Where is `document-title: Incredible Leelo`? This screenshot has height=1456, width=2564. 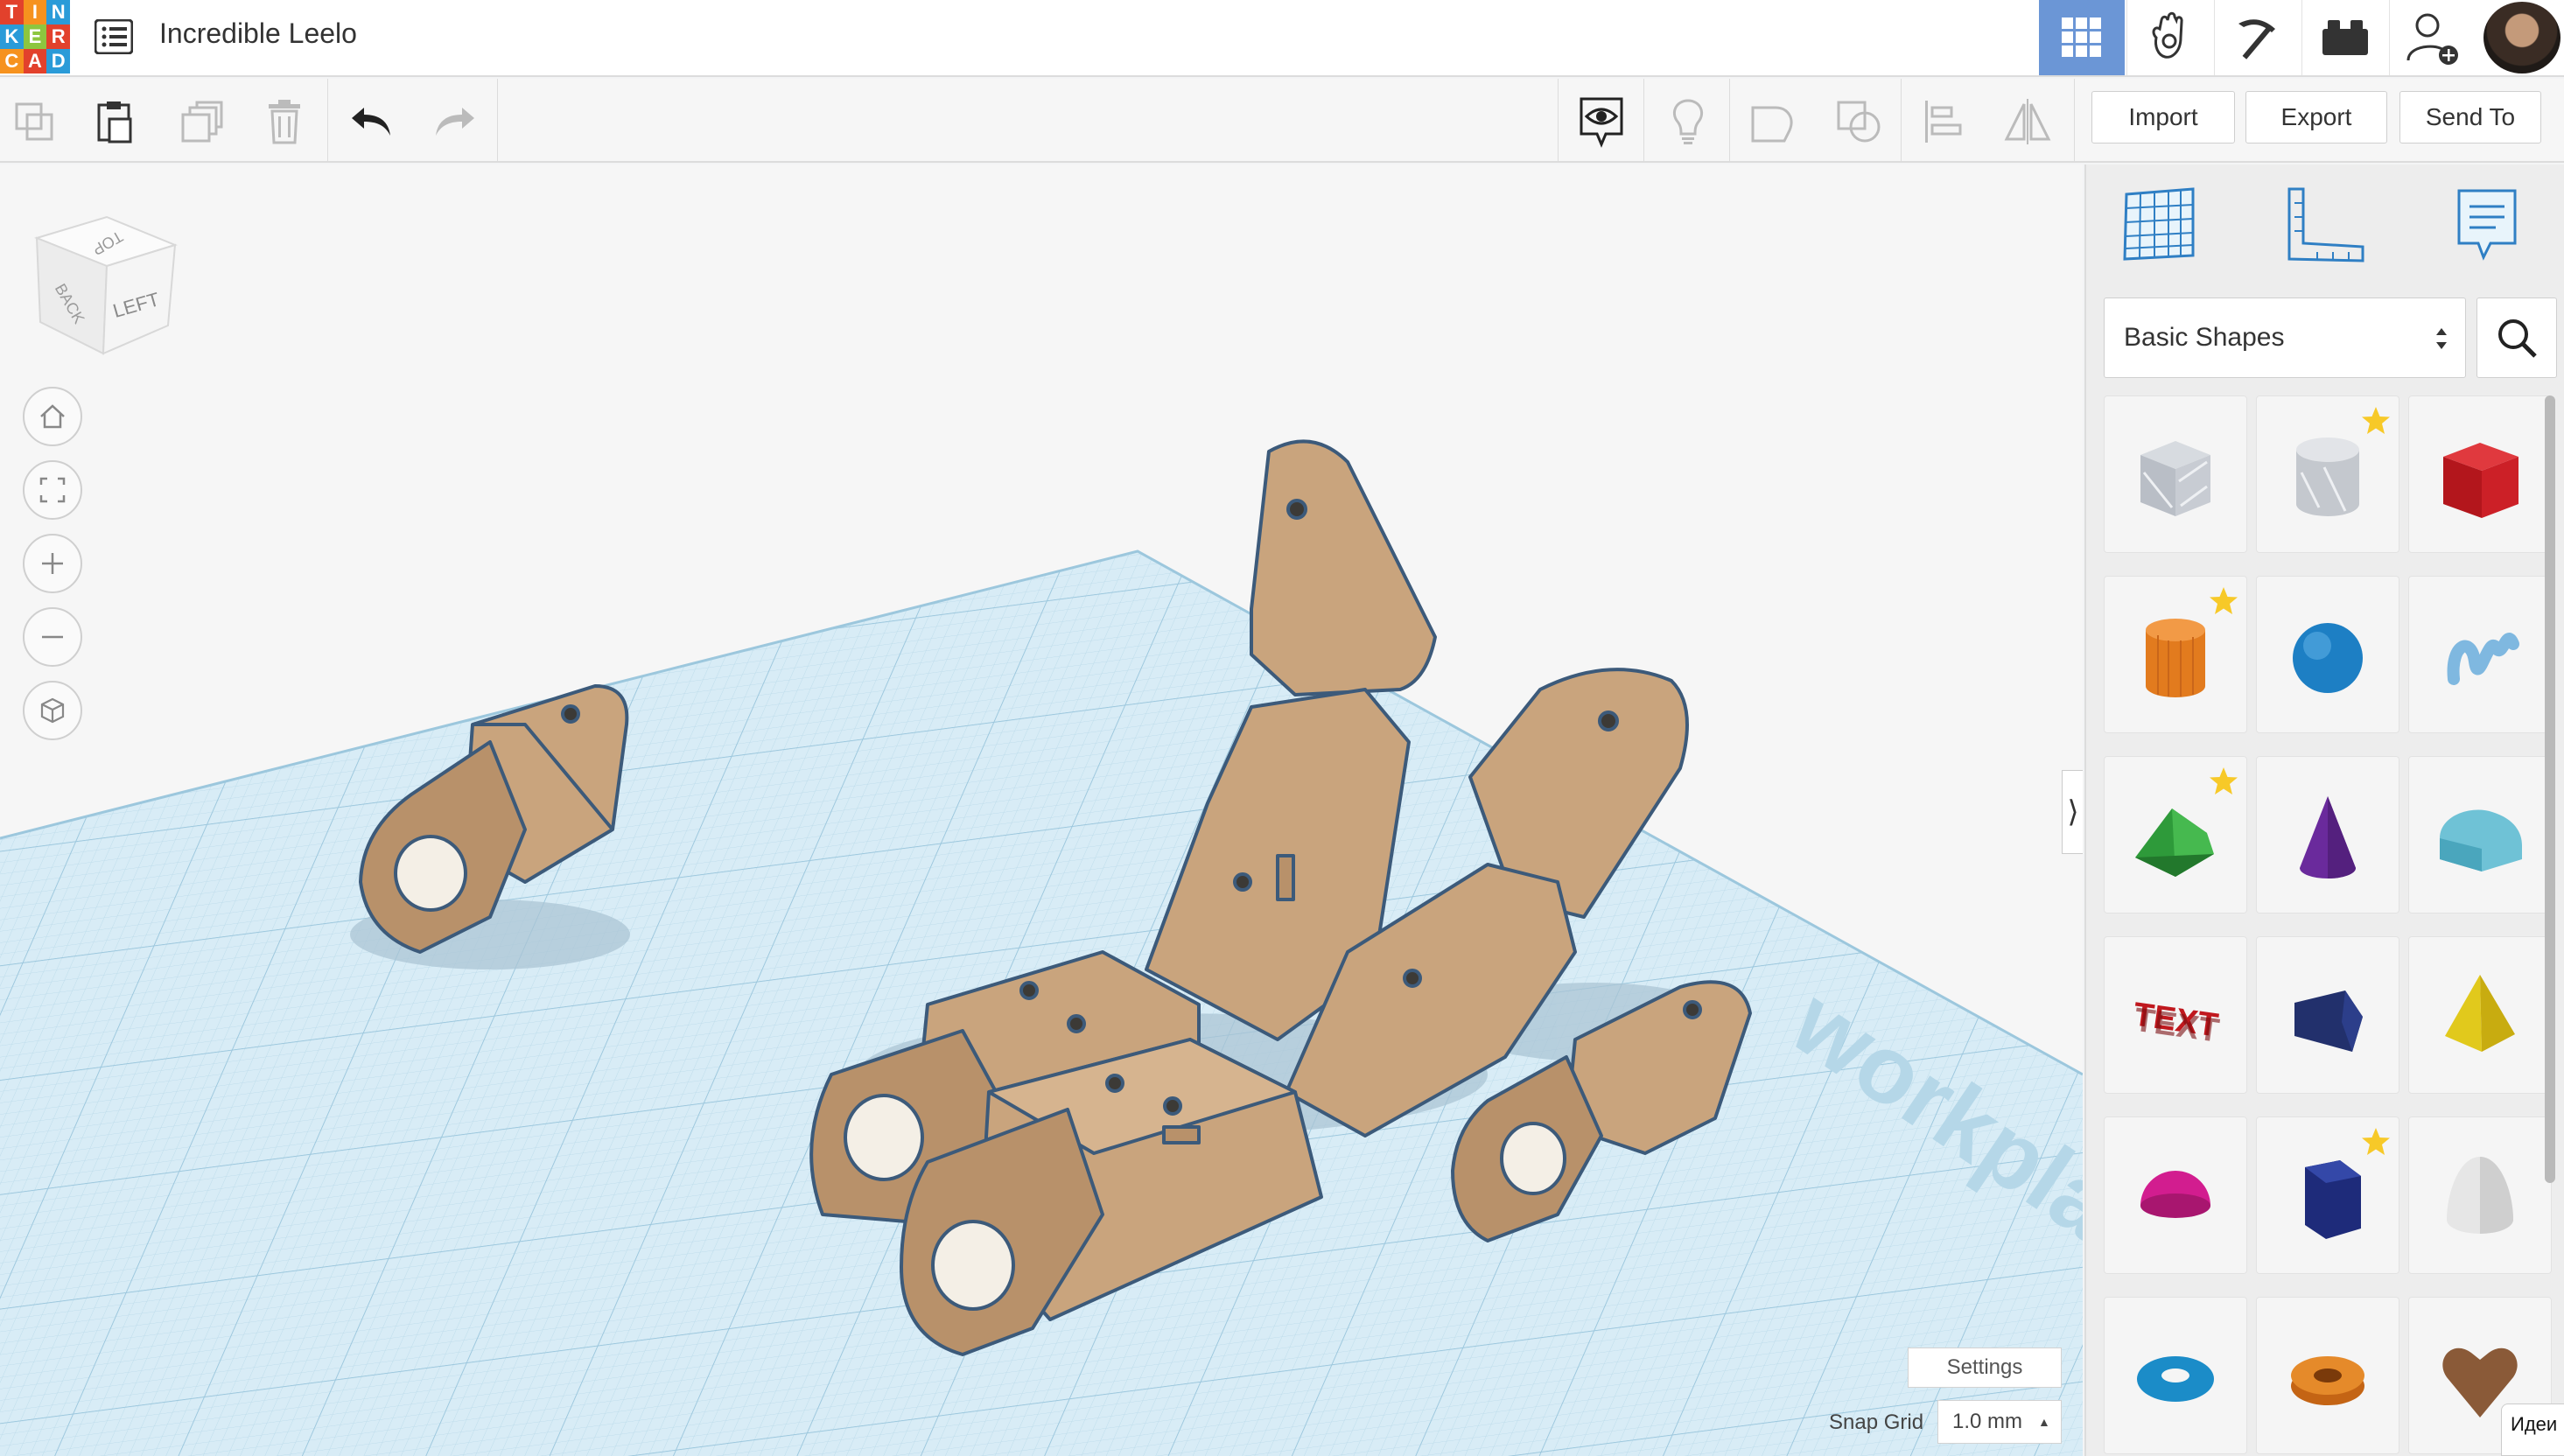
document-title: Incredible Leelo is located at coordinates (258, 34).